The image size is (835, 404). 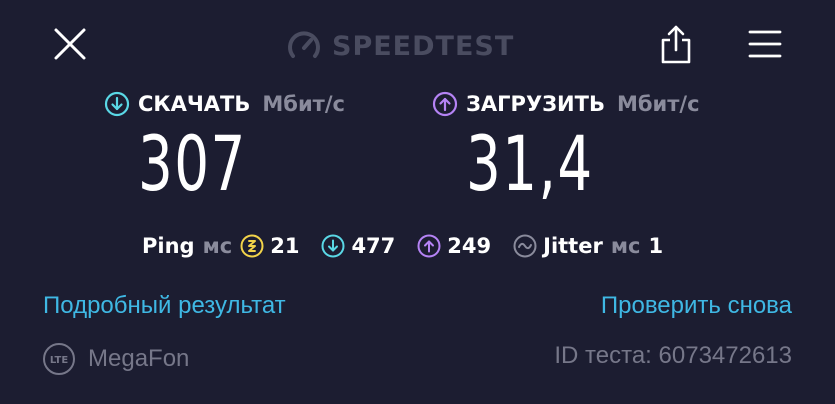 I want to click on upload-header: ЗАГРУЗИТЬ Мбит/с, so click(x=566, y=104).